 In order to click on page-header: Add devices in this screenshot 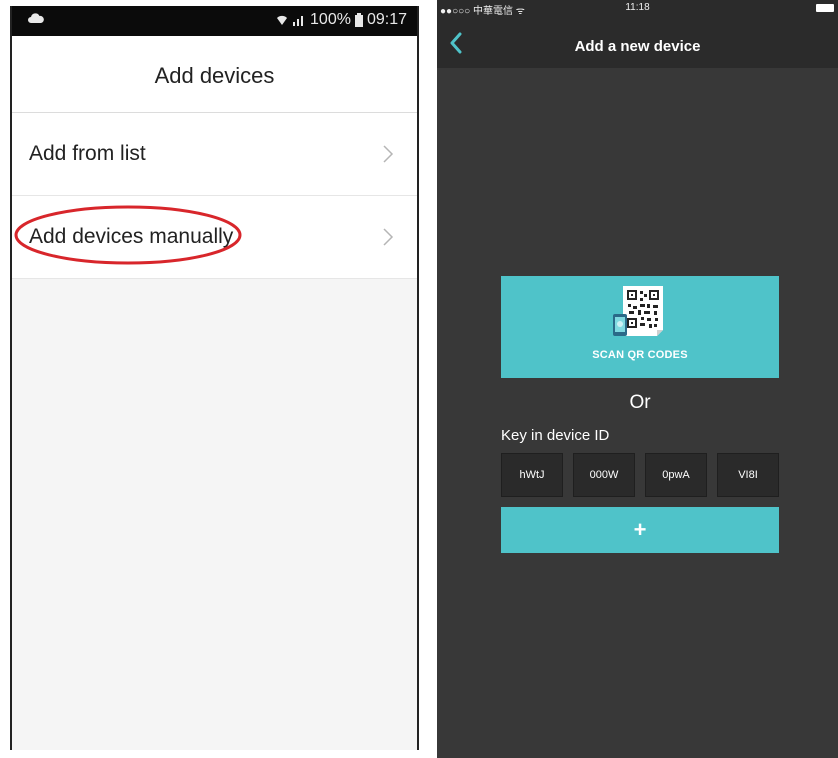, I will do `click(214, 74)`.